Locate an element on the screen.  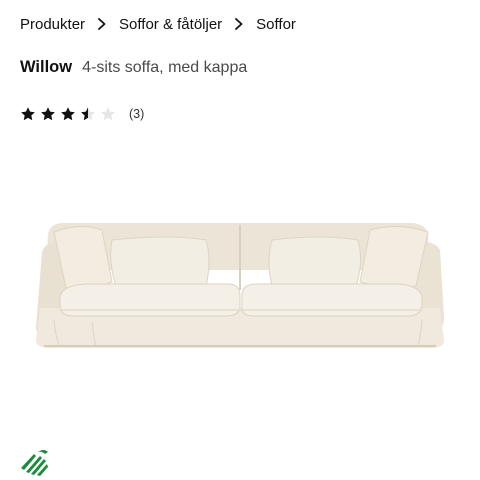
breadcrumb-item-produkter: Produkter is located at coordinates (52, 24).